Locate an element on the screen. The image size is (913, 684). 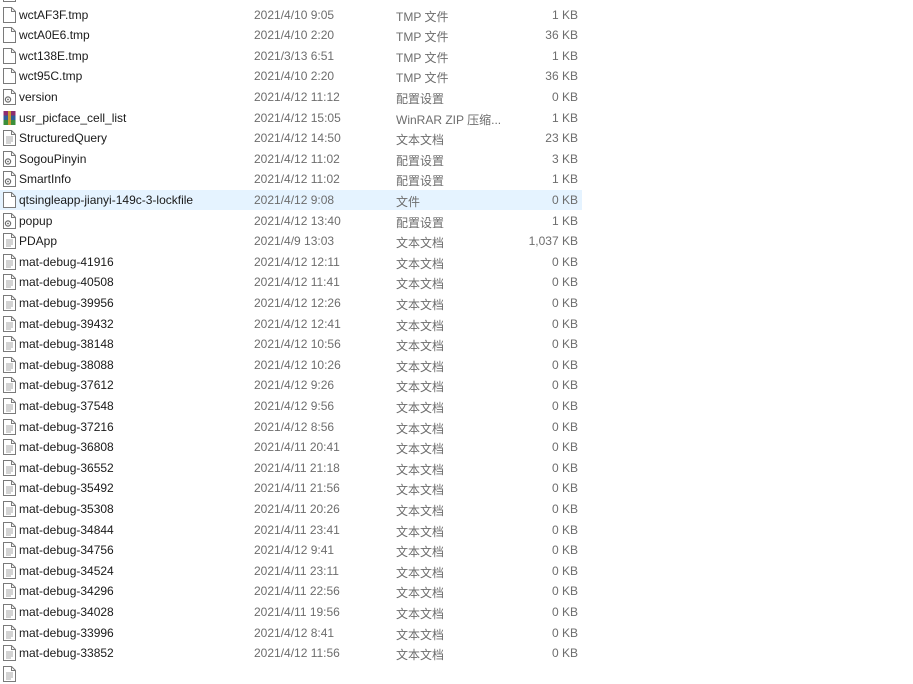
file-name: mat-debug-38148 is located at coordinates (66, 344).